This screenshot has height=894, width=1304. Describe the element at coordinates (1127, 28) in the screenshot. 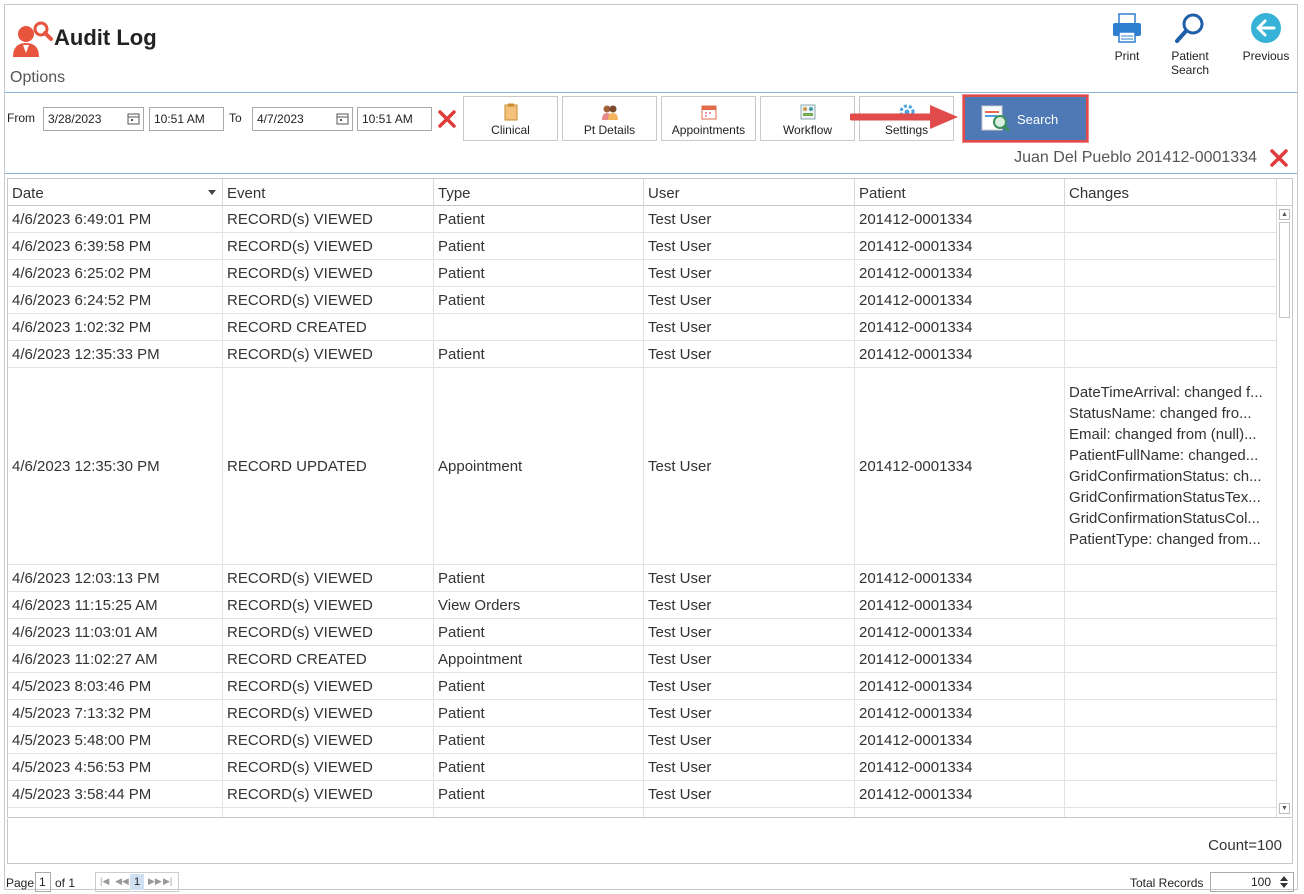

I see `printer-icon` at that location.